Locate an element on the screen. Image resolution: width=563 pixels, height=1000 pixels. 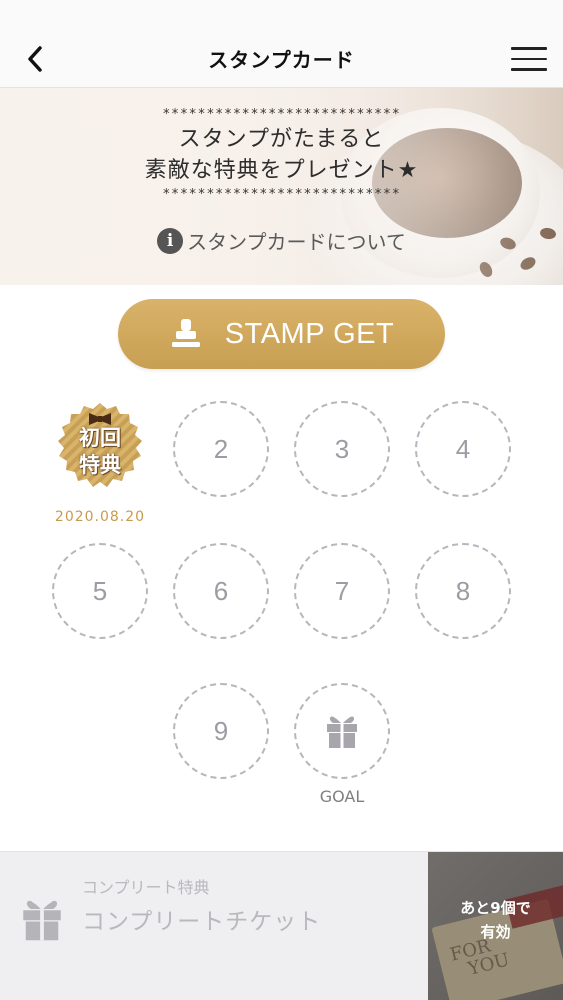
hamburger-menu-button is located at coordinates (529, 59).